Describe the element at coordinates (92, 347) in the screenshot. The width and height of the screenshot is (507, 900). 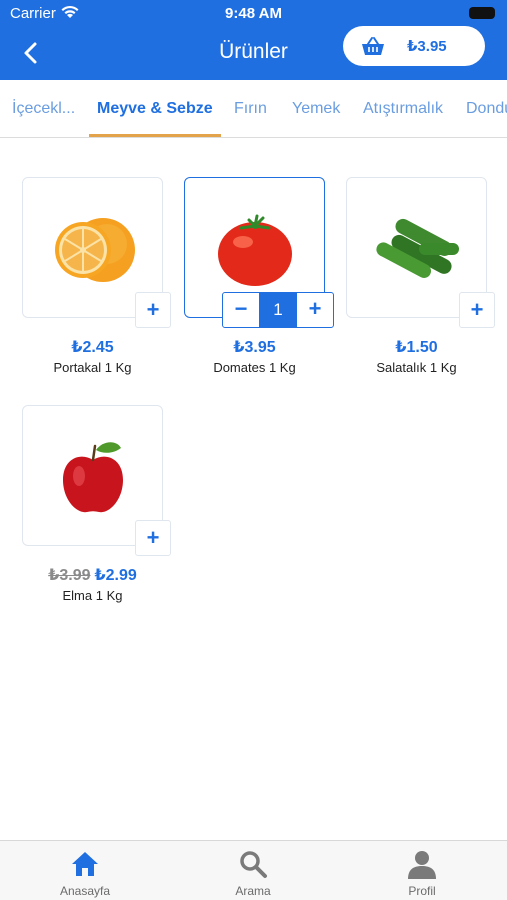
I see `product-price: ₺2.45` at that location.